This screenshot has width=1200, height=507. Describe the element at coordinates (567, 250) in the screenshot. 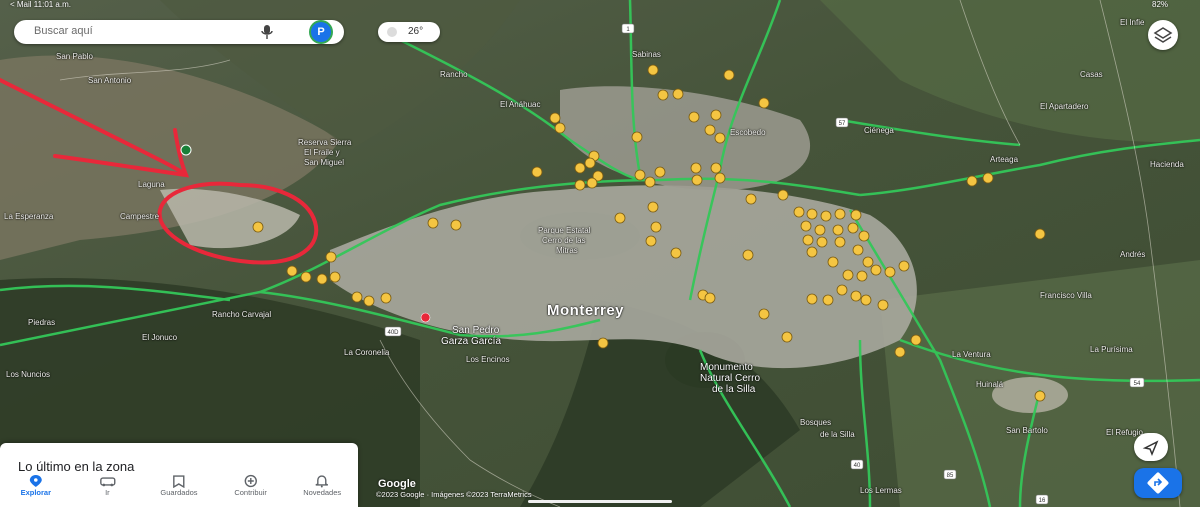

I see `label-mitras: Mitras` at that location.